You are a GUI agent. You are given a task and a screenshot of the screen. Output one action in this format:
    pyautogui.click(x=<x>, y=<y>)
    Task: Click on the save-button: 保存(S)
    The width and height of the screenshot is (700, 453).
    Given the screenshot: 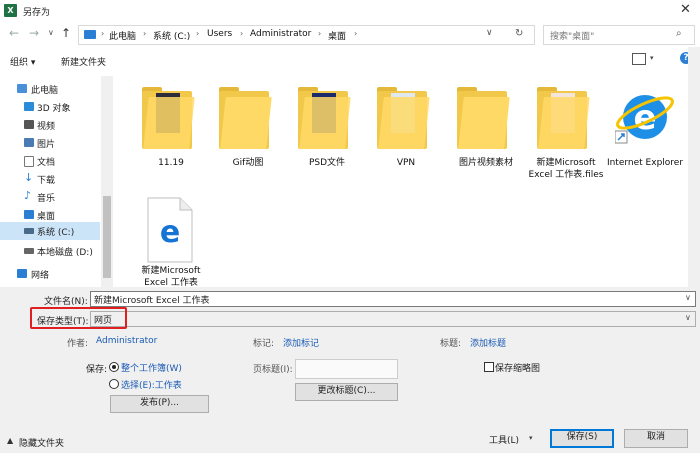 What is the action you would take?
    pyautogui.click(x=582, y=438)
    